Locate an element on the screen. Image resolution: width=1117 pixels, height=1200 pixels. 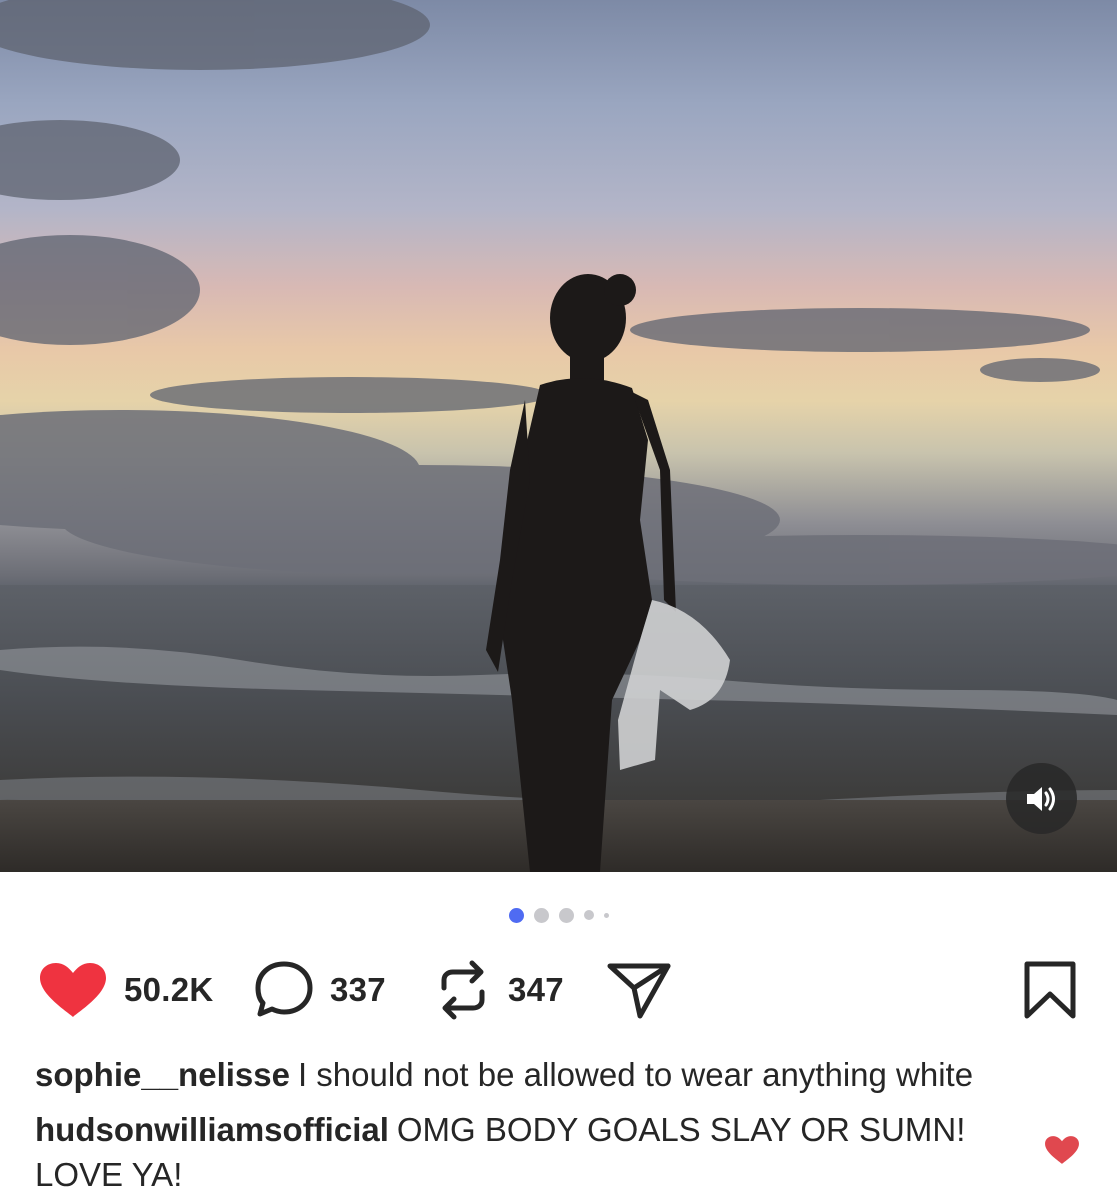
carousel-dot-active is located at coordinates (516, 915).